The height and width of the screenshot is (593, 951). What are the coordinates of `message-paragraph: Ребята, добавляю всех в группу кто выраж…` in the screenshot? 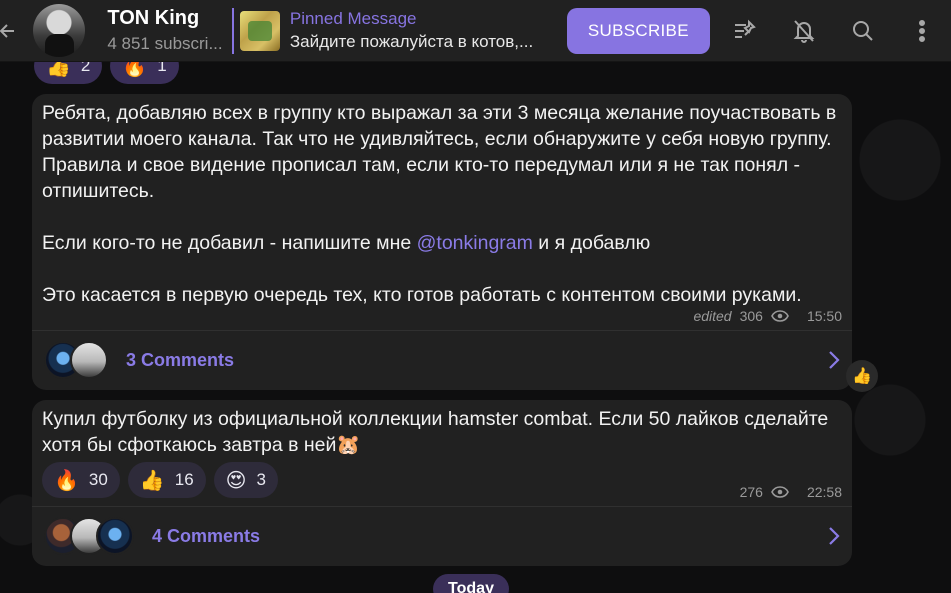 It's located at (439, 152).